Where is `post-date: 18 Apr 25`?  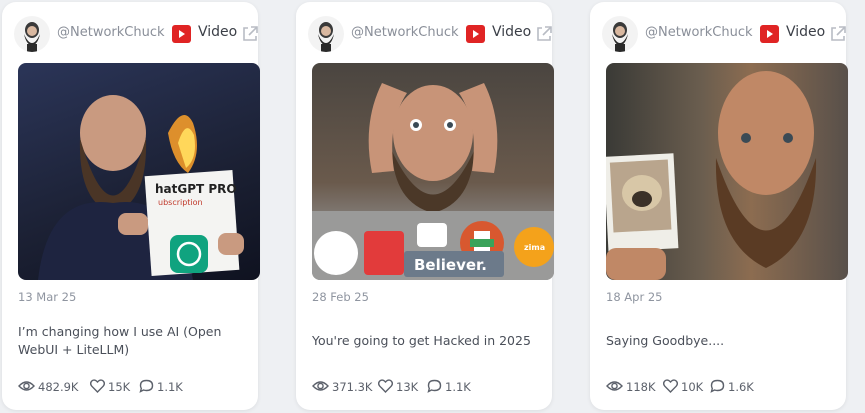
post-date: 18 Apr 25 is located at coordinates (634, 297).